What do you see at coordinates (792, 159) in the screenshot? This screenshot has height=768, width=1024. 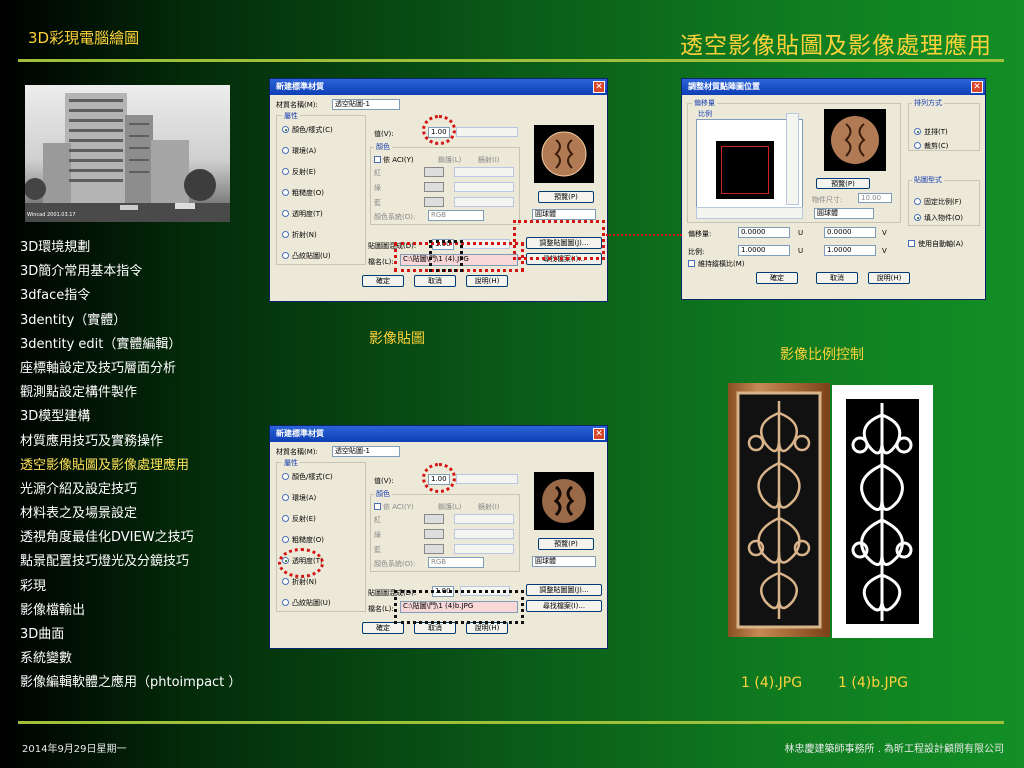 I see `vertical-scrollbar` at bounding box center [792, 159].